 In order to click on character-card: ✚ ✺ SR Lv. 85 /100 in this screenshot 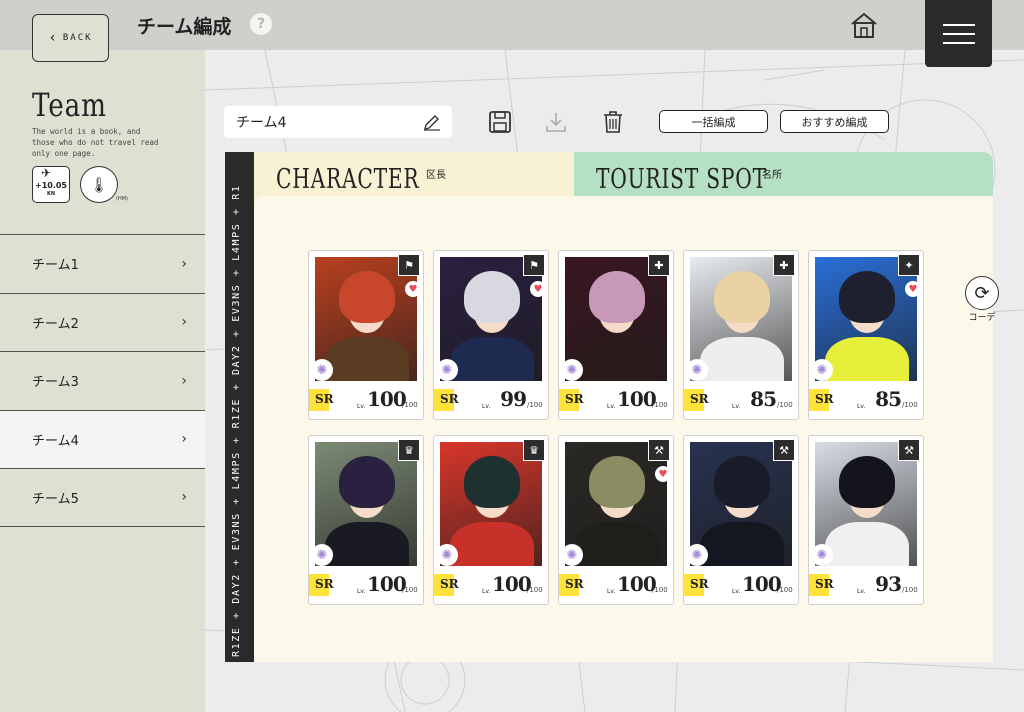, I will do `click(741, 335)`.